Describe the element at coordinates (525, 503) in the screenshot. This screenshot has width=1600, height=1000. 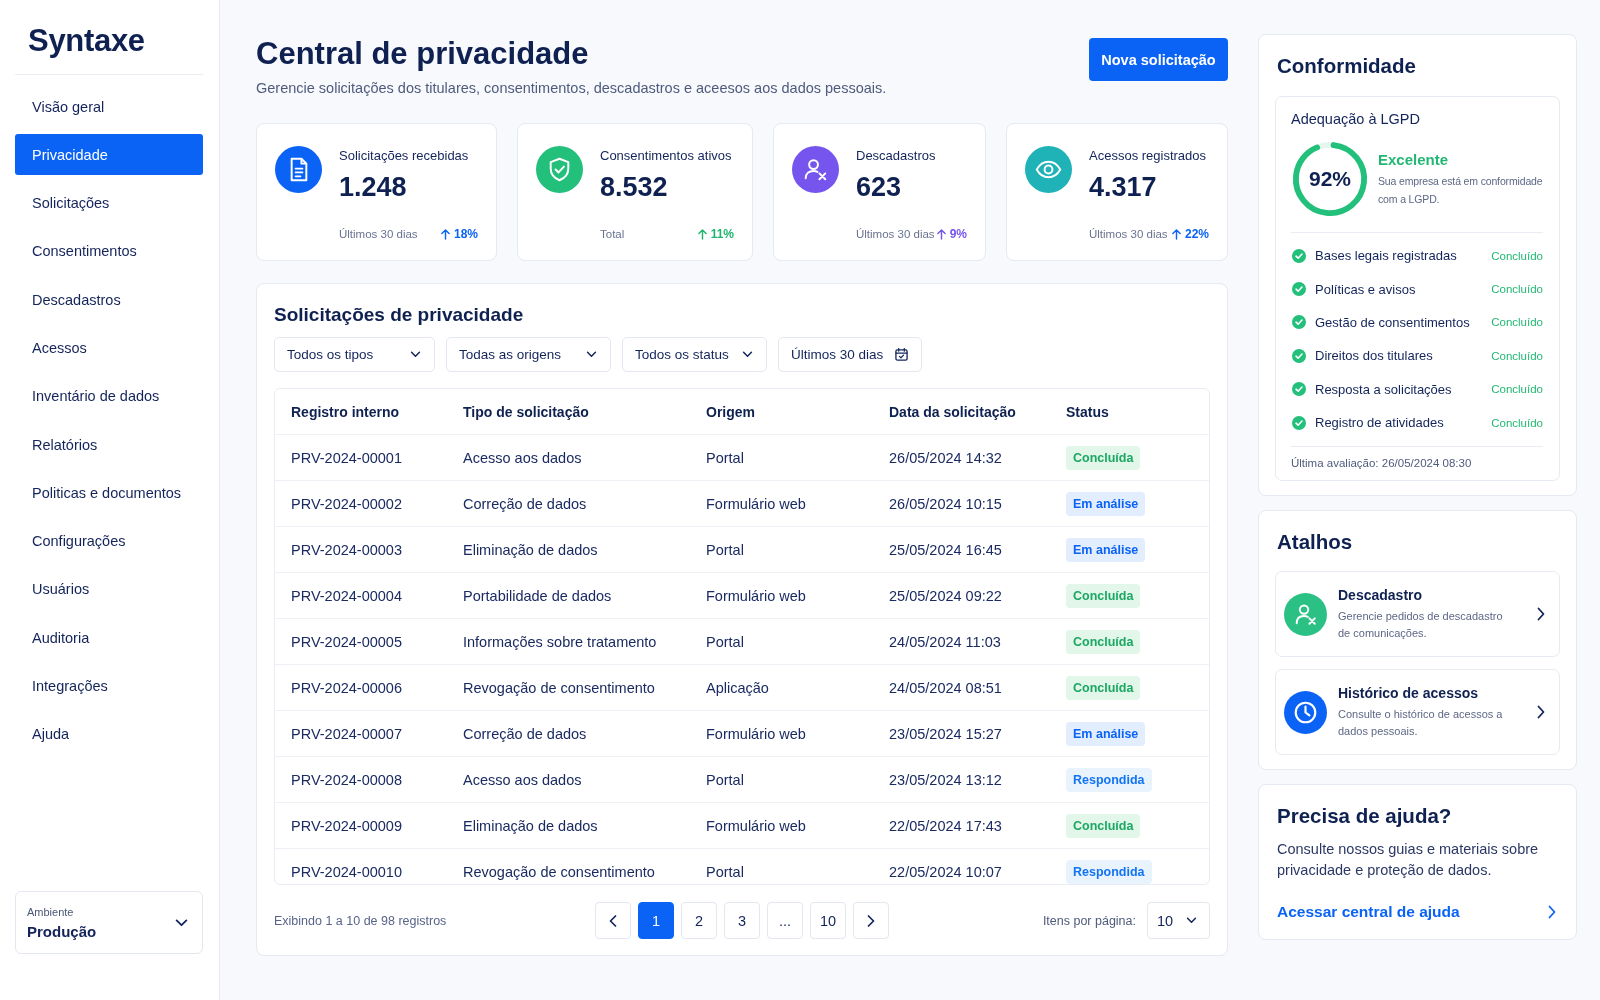
I see `table-cell: Correção de dados` at that location.